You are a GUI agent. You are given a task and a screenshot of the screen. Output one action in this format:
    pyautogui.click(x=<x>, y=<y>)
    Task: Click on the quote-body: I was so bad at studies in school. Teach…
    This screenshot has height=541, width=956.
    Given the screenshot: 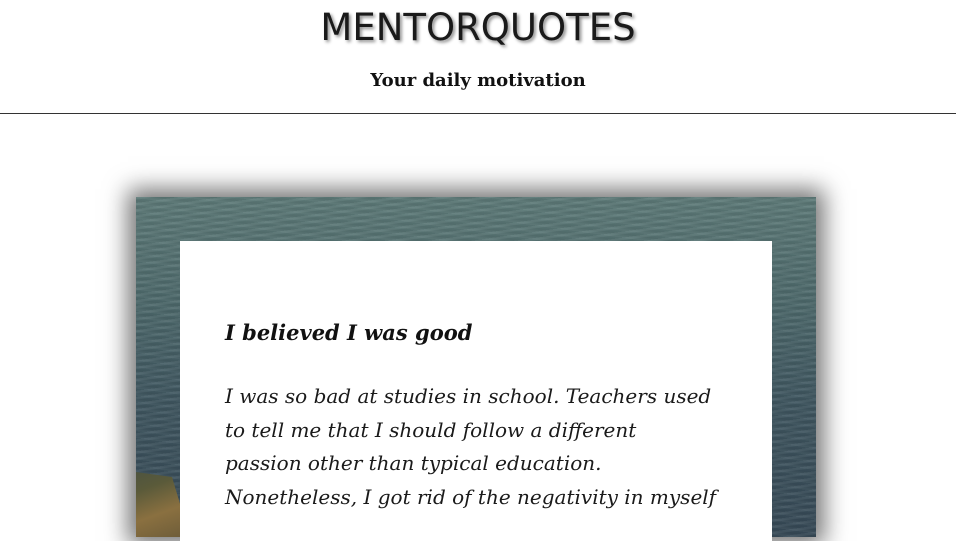 What is the action you would take?
    pyautogui.click(x=480, y=447)
    